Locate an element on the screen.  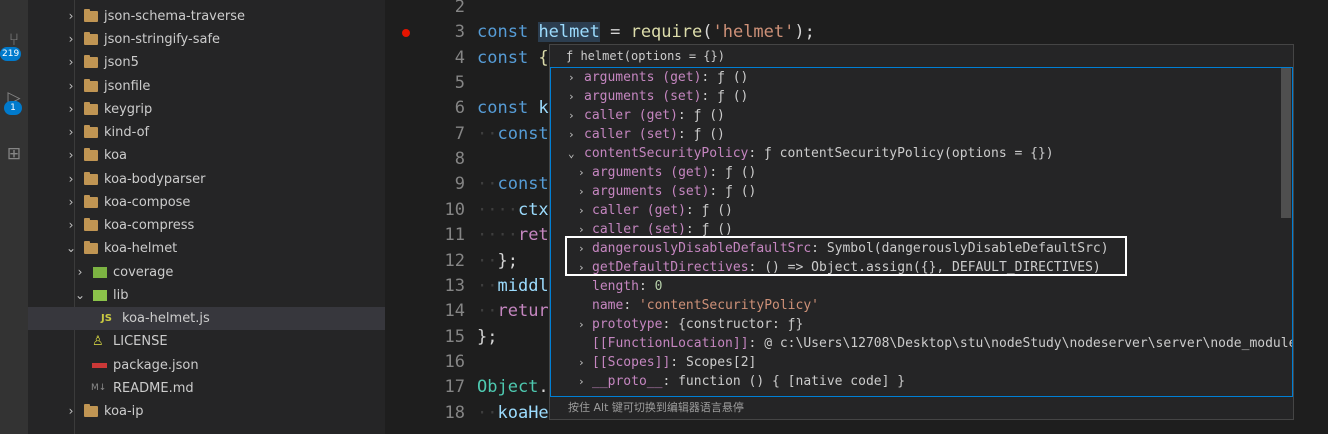
punctuation: . is located at coordinates (543, 387).